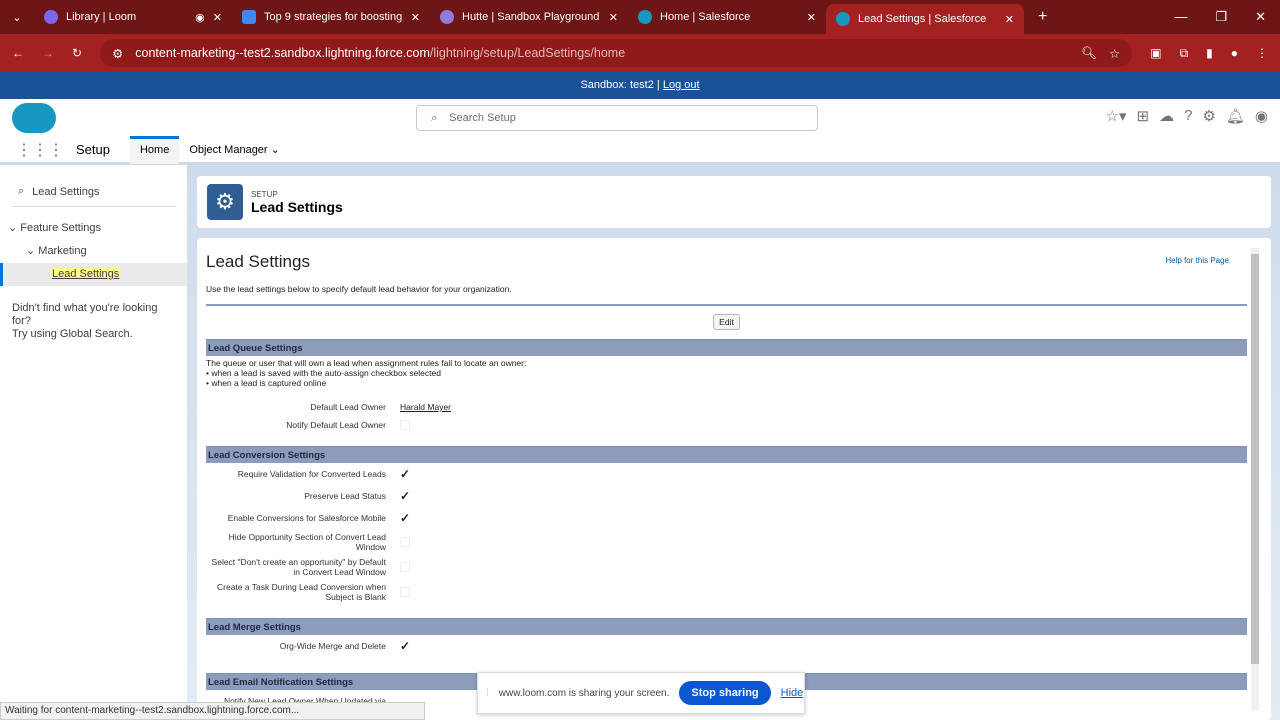 The width and height of the screenshot is (1280, 720). Describe the element at coordinates (77, 53) in the screenshot. I see `reload-icon: ↻` at that location.